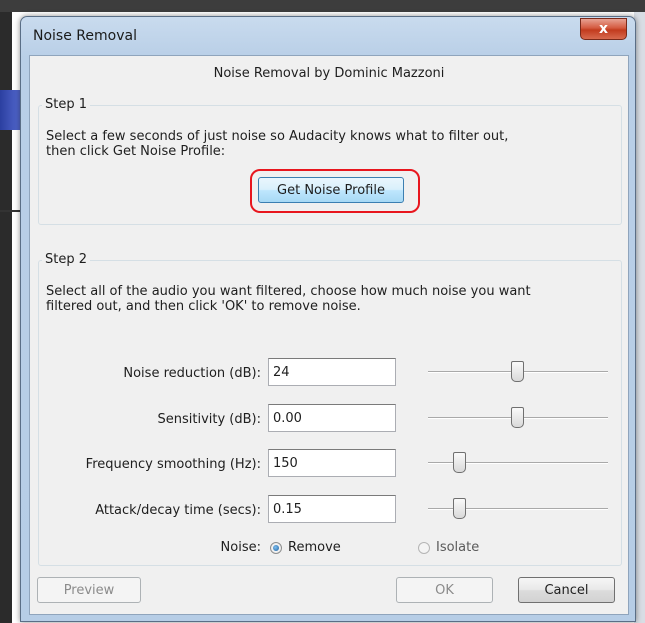 Image resolution: width=645 pixels, height=623 pixels. I want to click on frequency-smoothing-slider, so click(518, 463).